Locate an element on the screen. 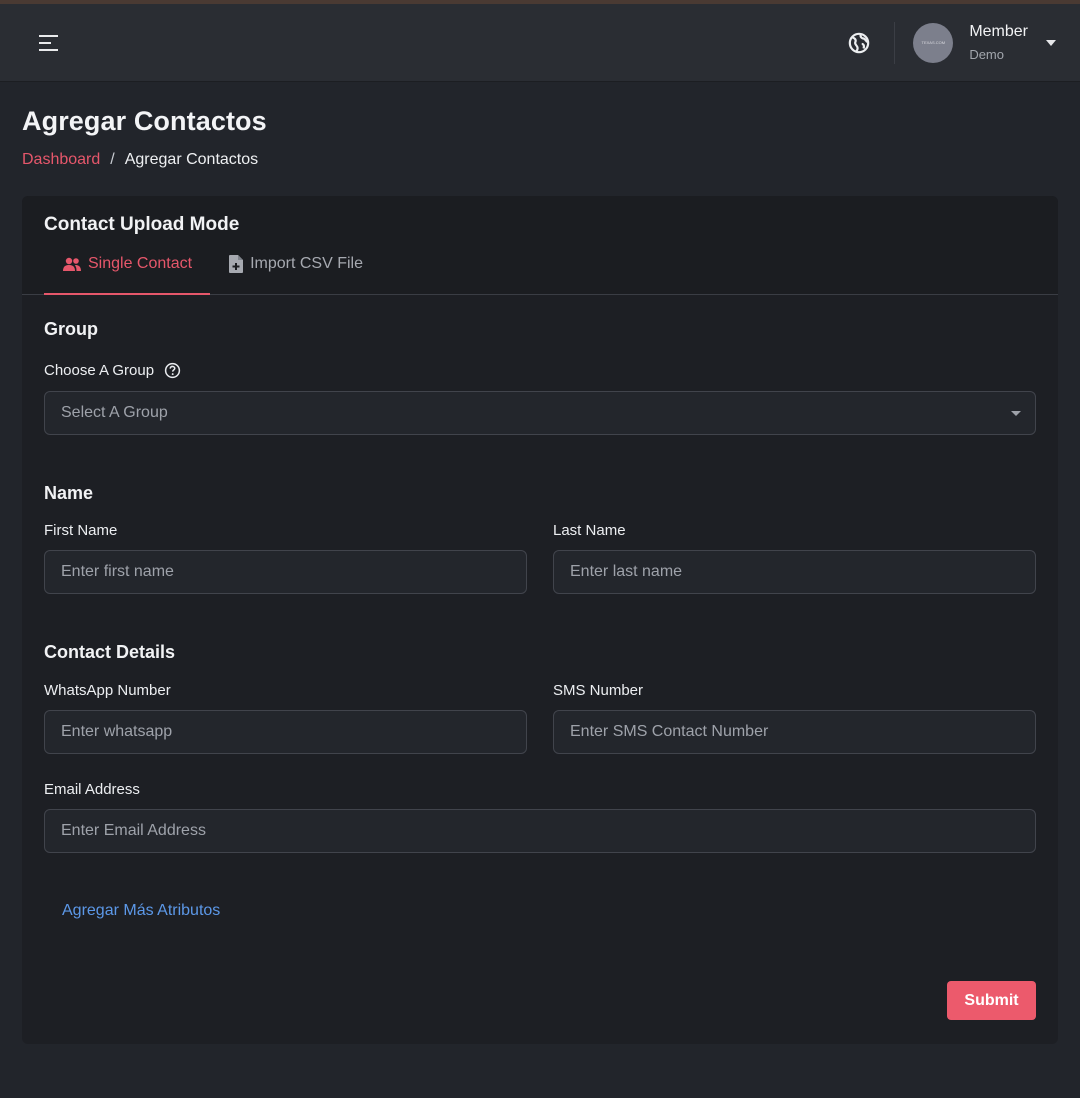 The image size is (1080, 1098). card-title: Contact Upload Mode is located at coordinates (142, 224).